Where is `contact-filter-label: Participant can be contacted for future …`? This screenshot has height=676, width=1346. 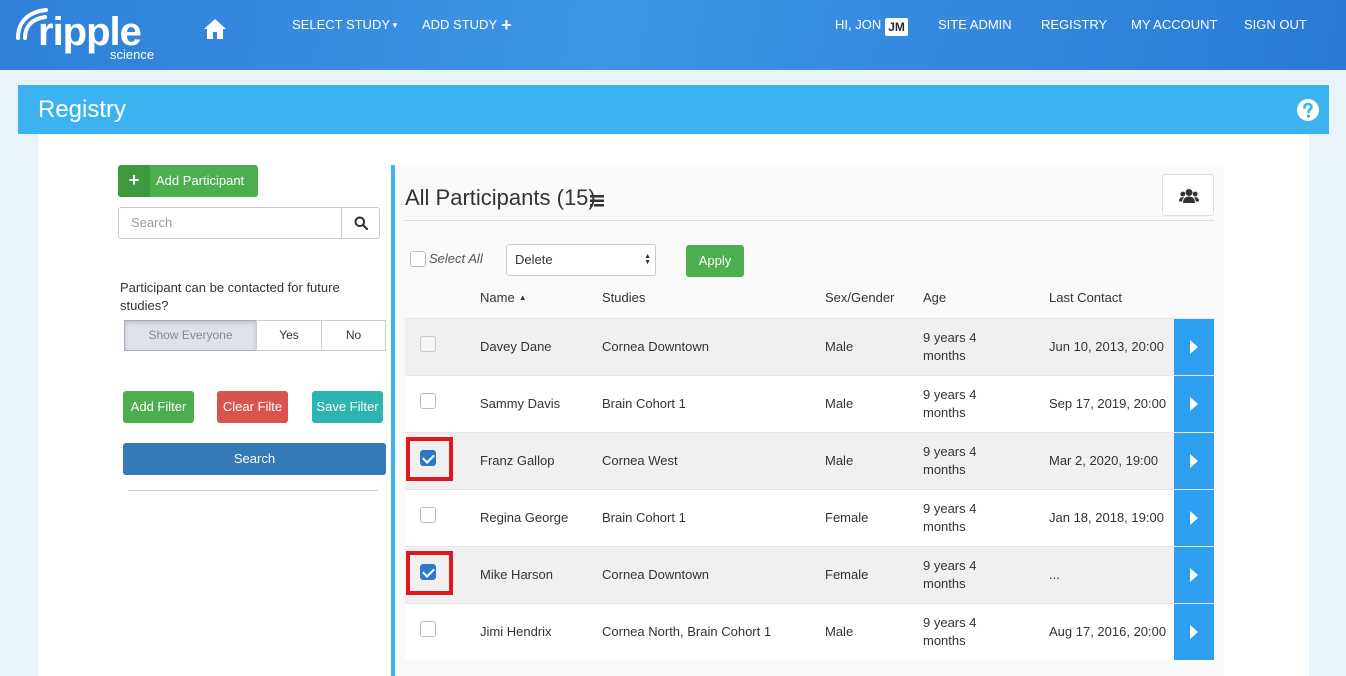
contact-filter-label: Participant can be contacted for future … is located at coordinates (230, 296).